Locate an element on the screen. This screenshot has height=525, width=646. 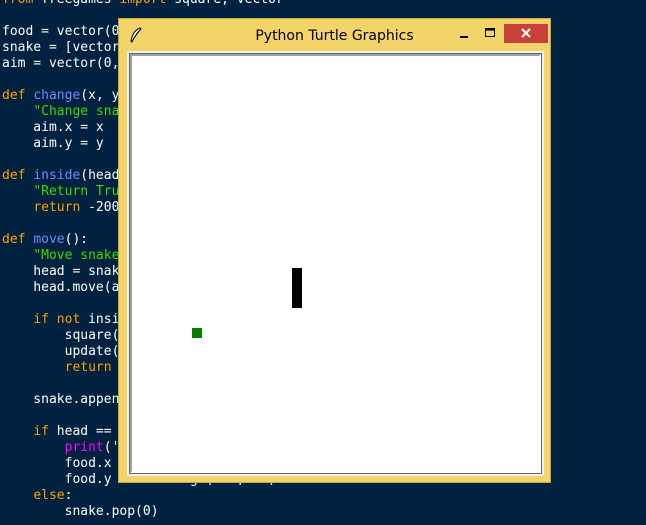
code-token: else is located at coordinates (49, 495).